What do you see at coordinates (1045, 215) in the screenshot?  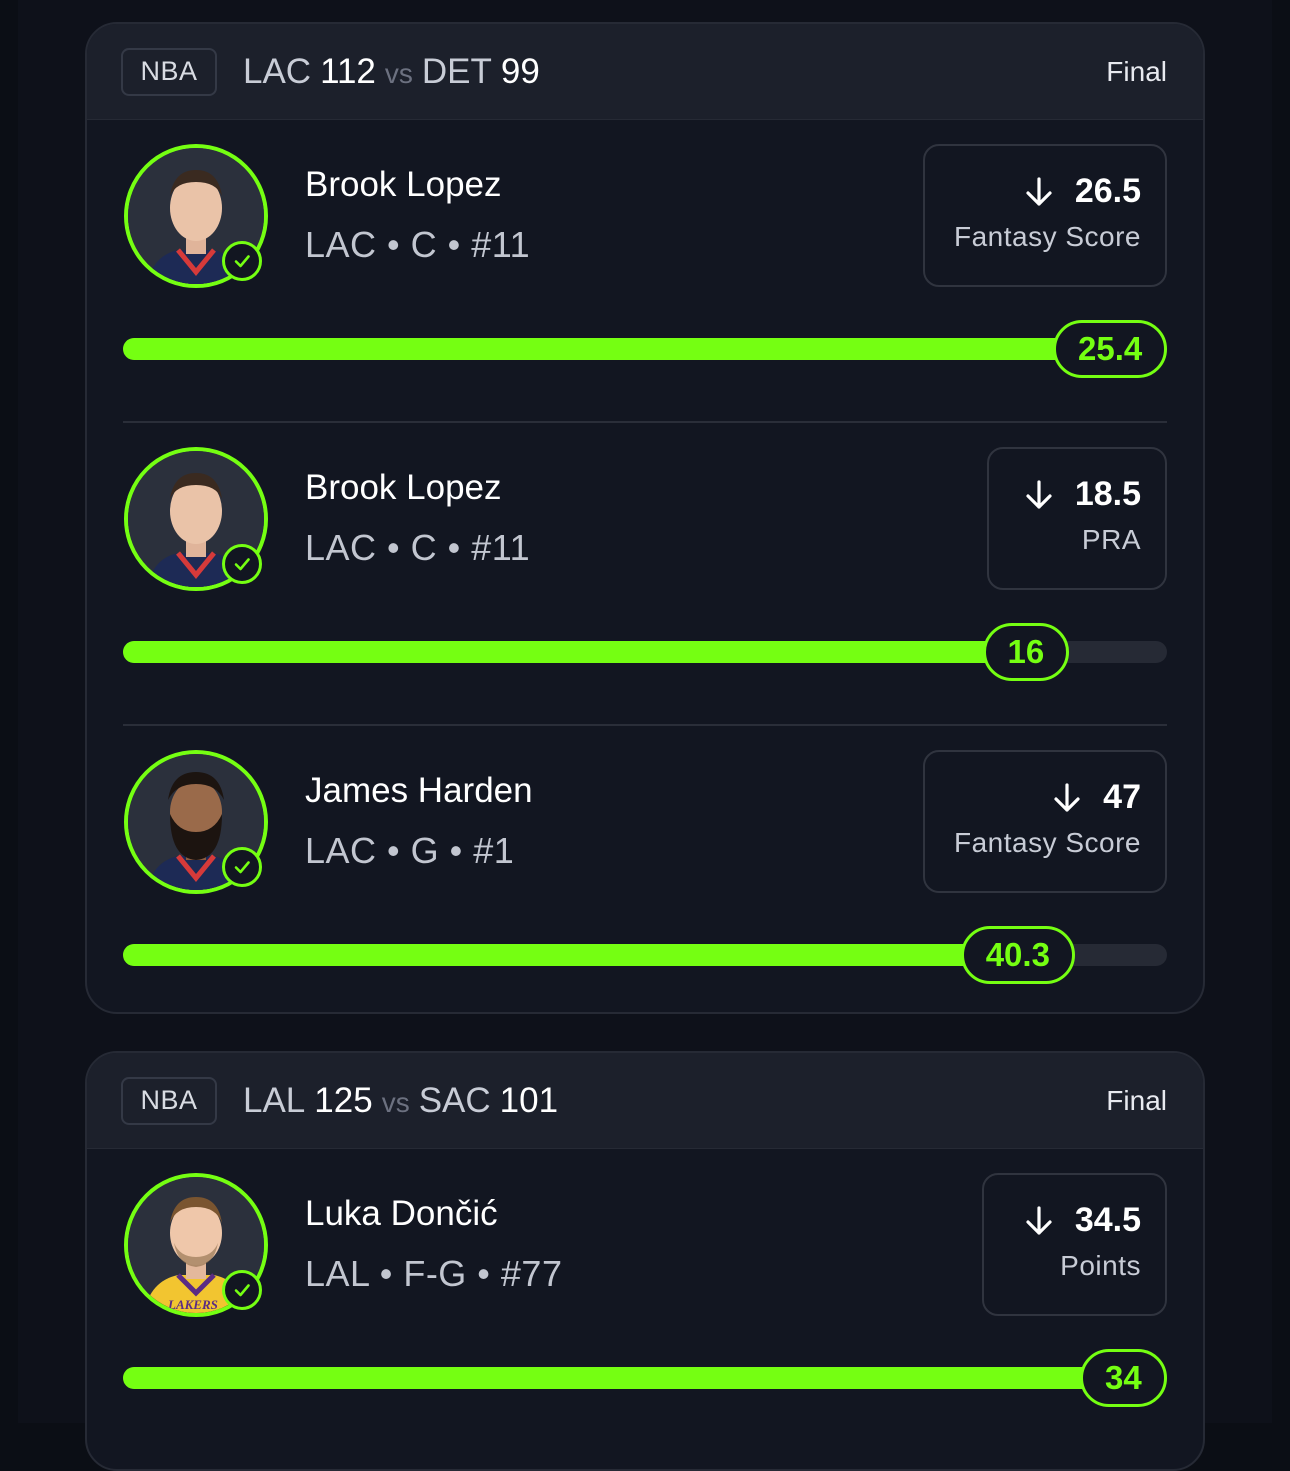 I see `projection-box: 26.5 Fantasy Score` at bounding box center [1045, 215].